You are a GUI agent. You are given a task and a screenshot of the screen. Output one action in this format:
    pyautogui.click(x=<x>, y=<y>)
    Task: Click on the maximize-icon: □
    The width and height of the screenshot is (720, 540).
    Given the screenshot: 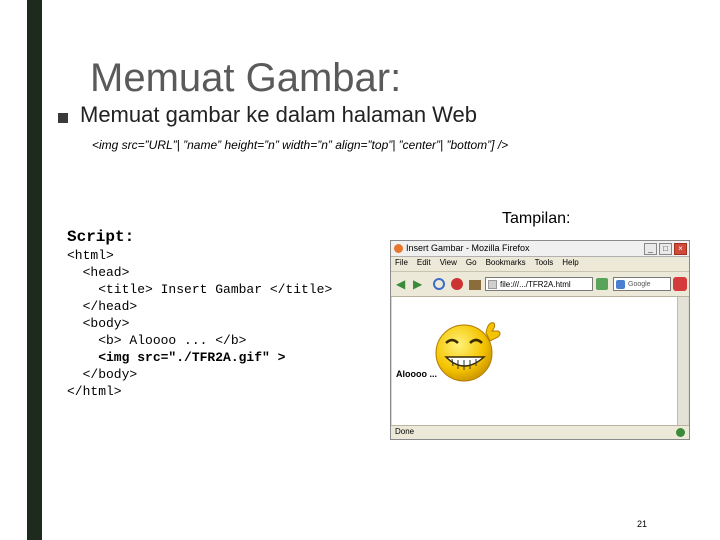 What is the action you would take?
    pyautogui.click(x=665, y=249)
    